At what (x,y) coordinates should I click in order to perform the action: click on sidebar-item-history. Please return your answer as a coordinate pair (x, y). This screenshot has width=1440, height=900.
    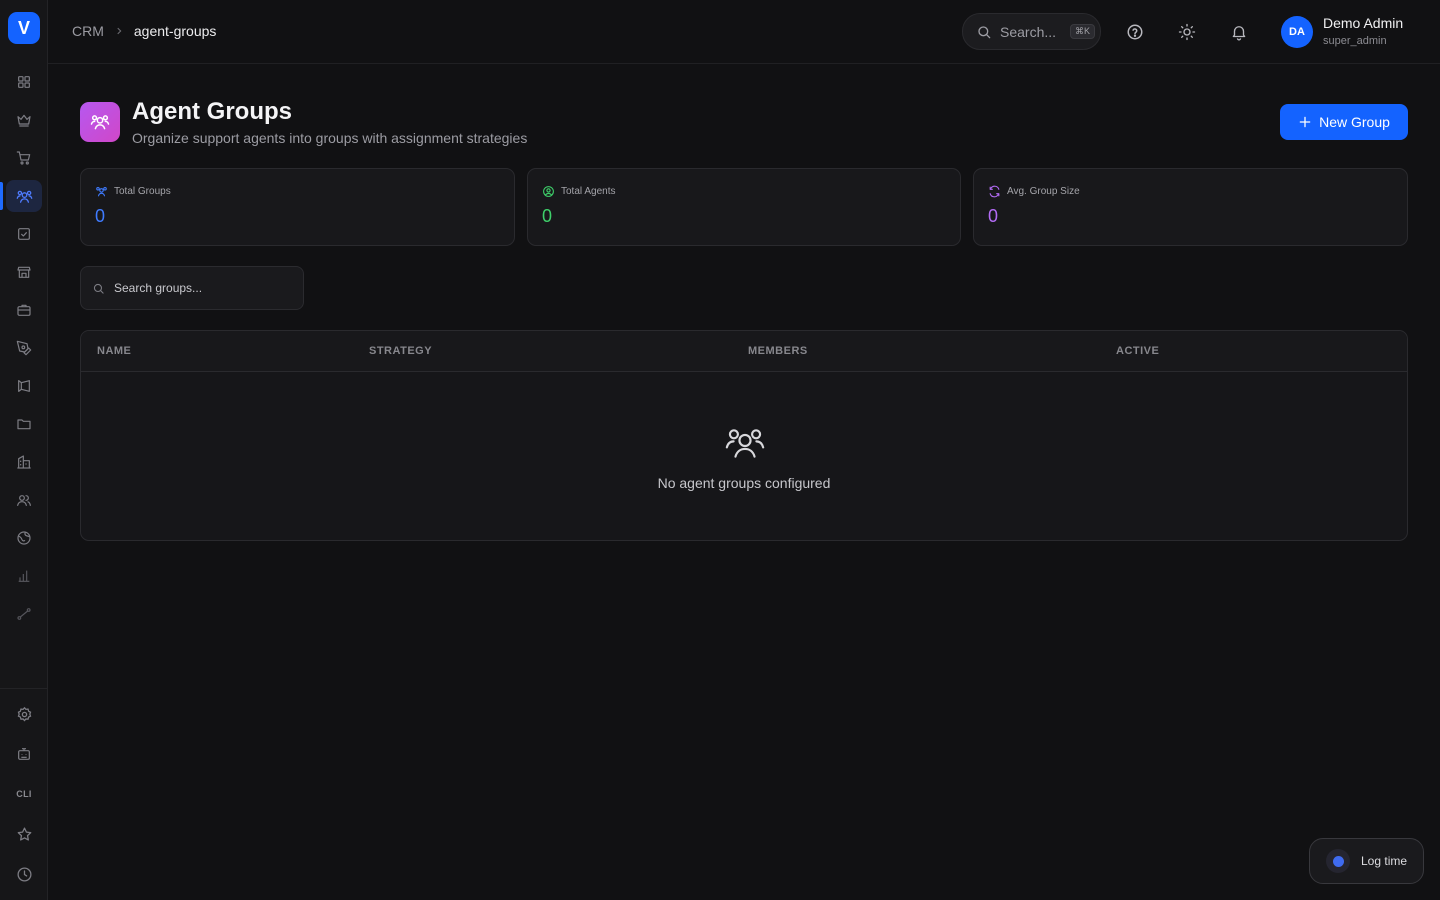
    Looking at the image, I should click on (24, 874).